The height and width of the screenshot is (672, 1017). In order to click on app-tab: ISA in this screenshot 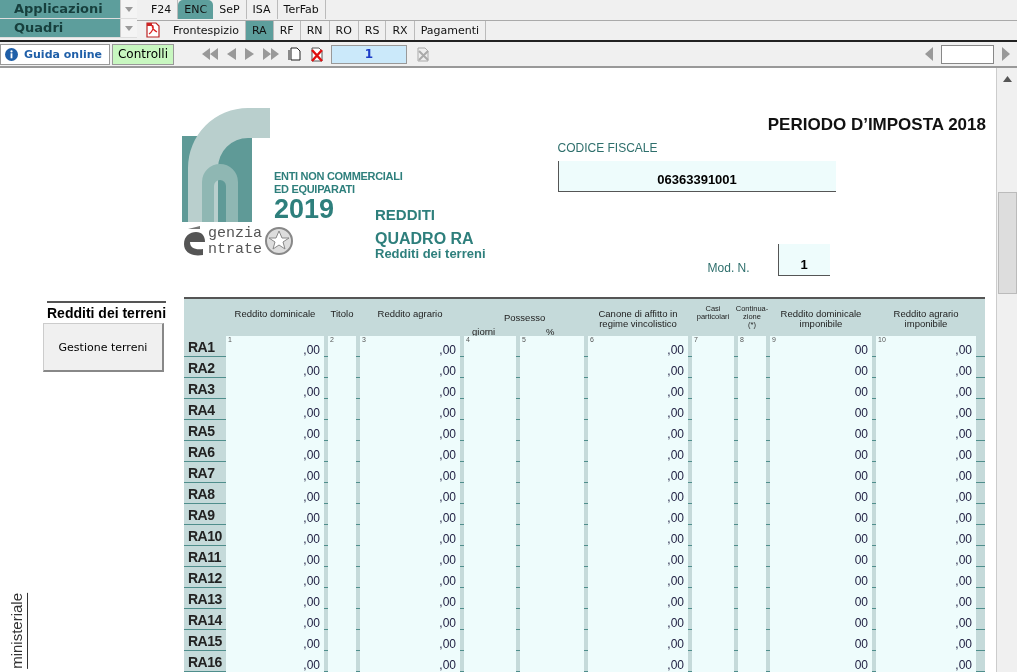, I will do `click(262, 10)`.